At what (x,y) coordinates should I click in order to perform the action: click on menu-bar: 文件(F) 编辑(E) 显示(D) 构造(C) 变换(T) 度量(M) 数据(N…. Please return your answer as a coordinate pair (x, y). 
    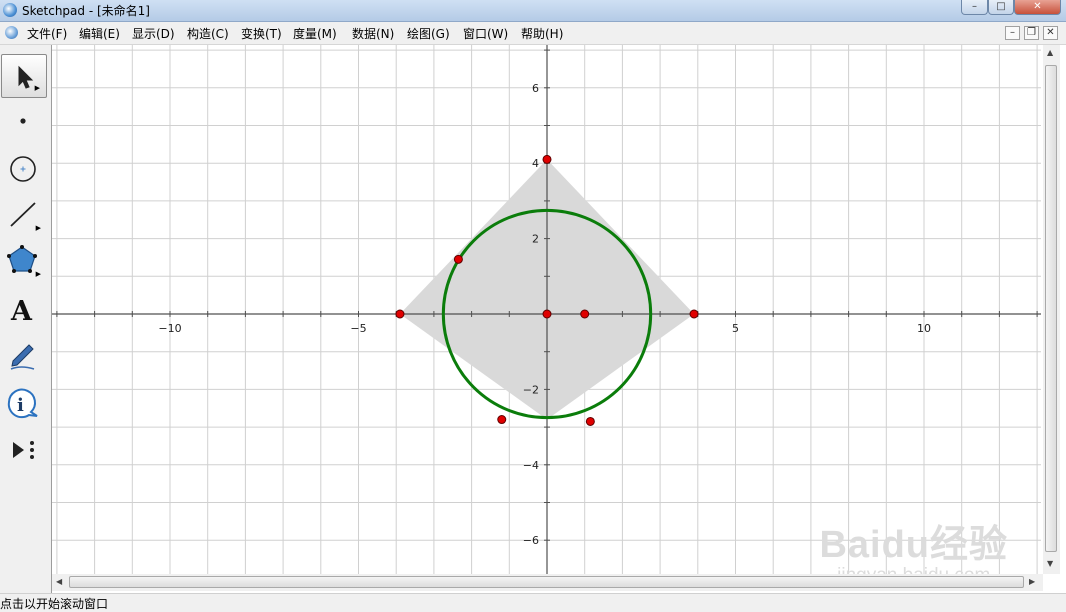
    Looking at the image, I should click on (533, 33).